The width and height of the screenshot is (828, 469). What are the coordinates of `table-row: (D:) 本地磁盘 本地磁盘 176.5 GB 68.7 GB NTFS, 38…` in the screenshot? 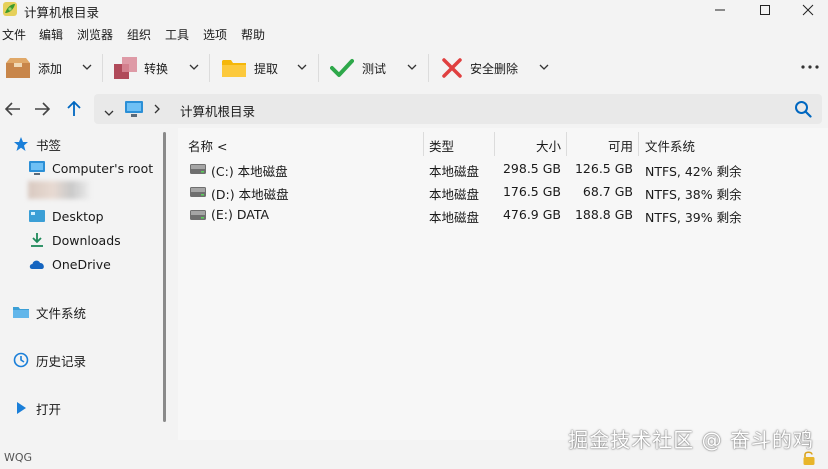 It's located at (503, 192).